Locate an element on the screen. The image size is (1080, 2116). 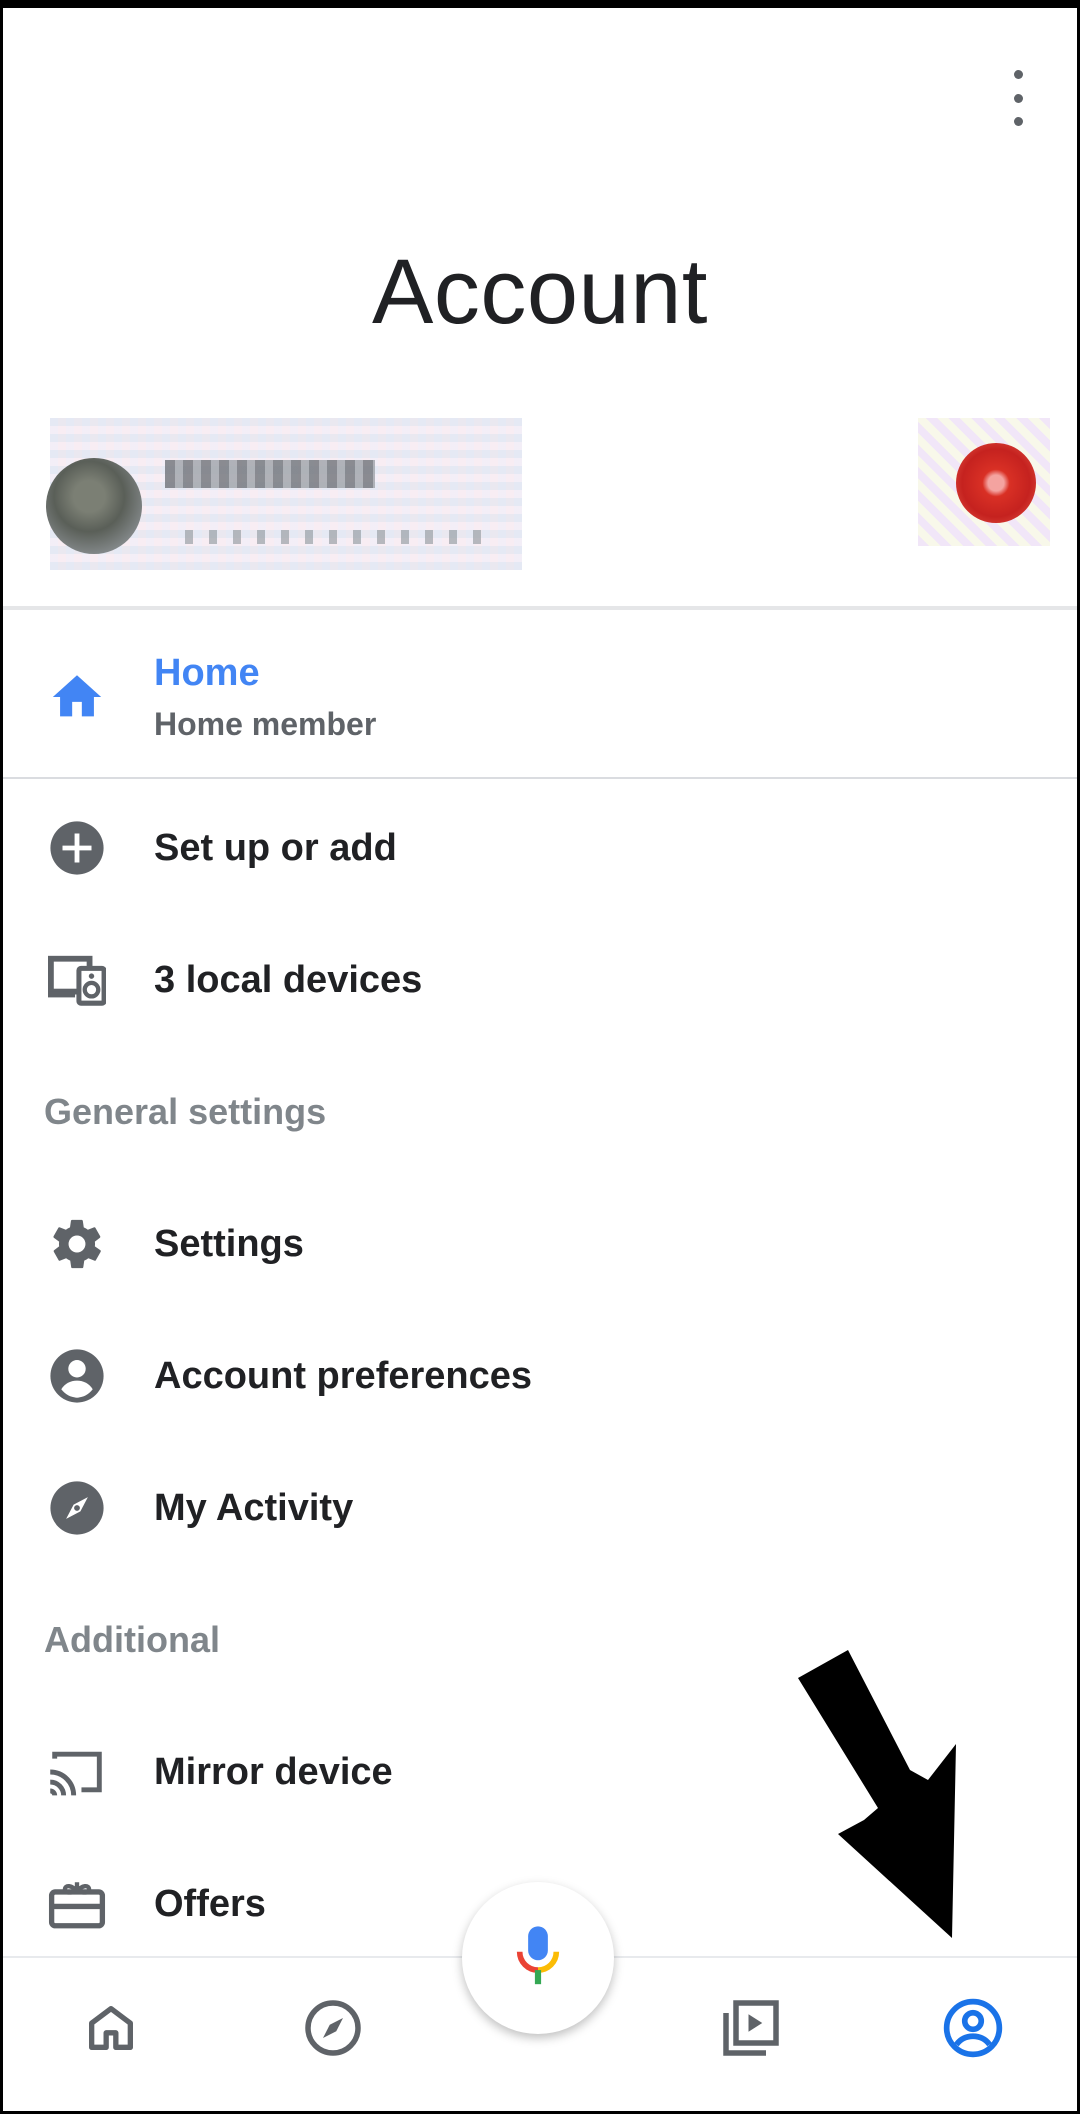
general-settings-header: General settings is located at coordinates (185, 1111).